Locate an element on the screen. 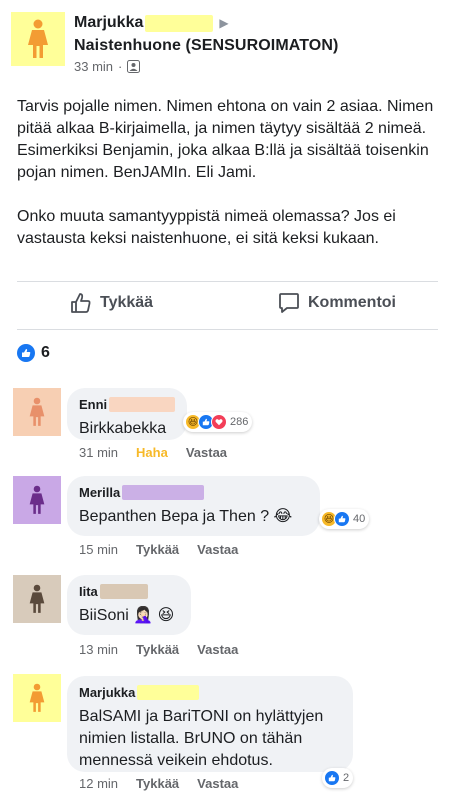 Image resolution: width=452 pixels, height=812 pixels. comment-meta: 31 min Haha Vastaa is located at coordinates (153, 452).